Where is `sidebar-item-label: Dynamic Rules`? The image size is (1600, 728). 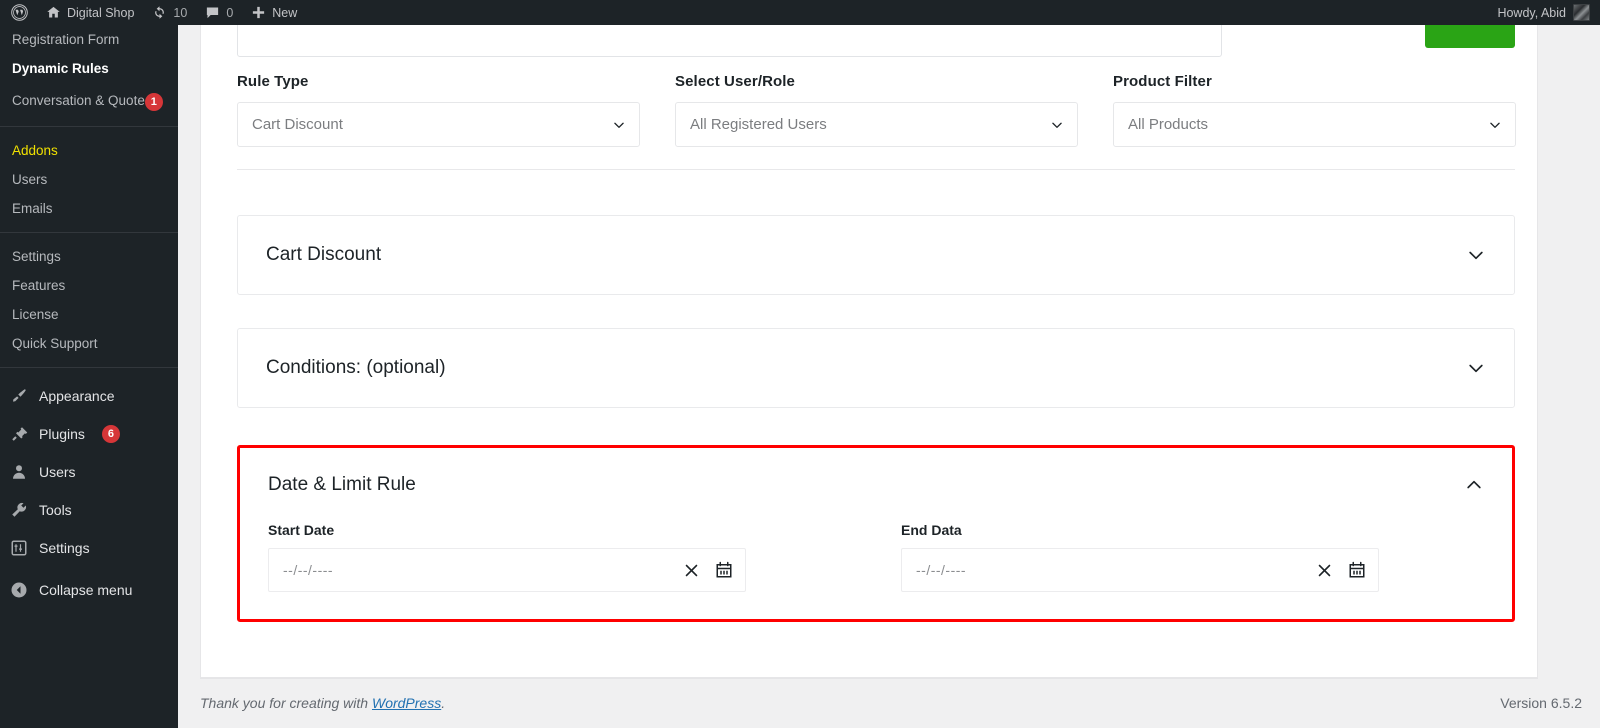
sidebar-item-label: Dynamic Rules is located at coordinates (60, 68).